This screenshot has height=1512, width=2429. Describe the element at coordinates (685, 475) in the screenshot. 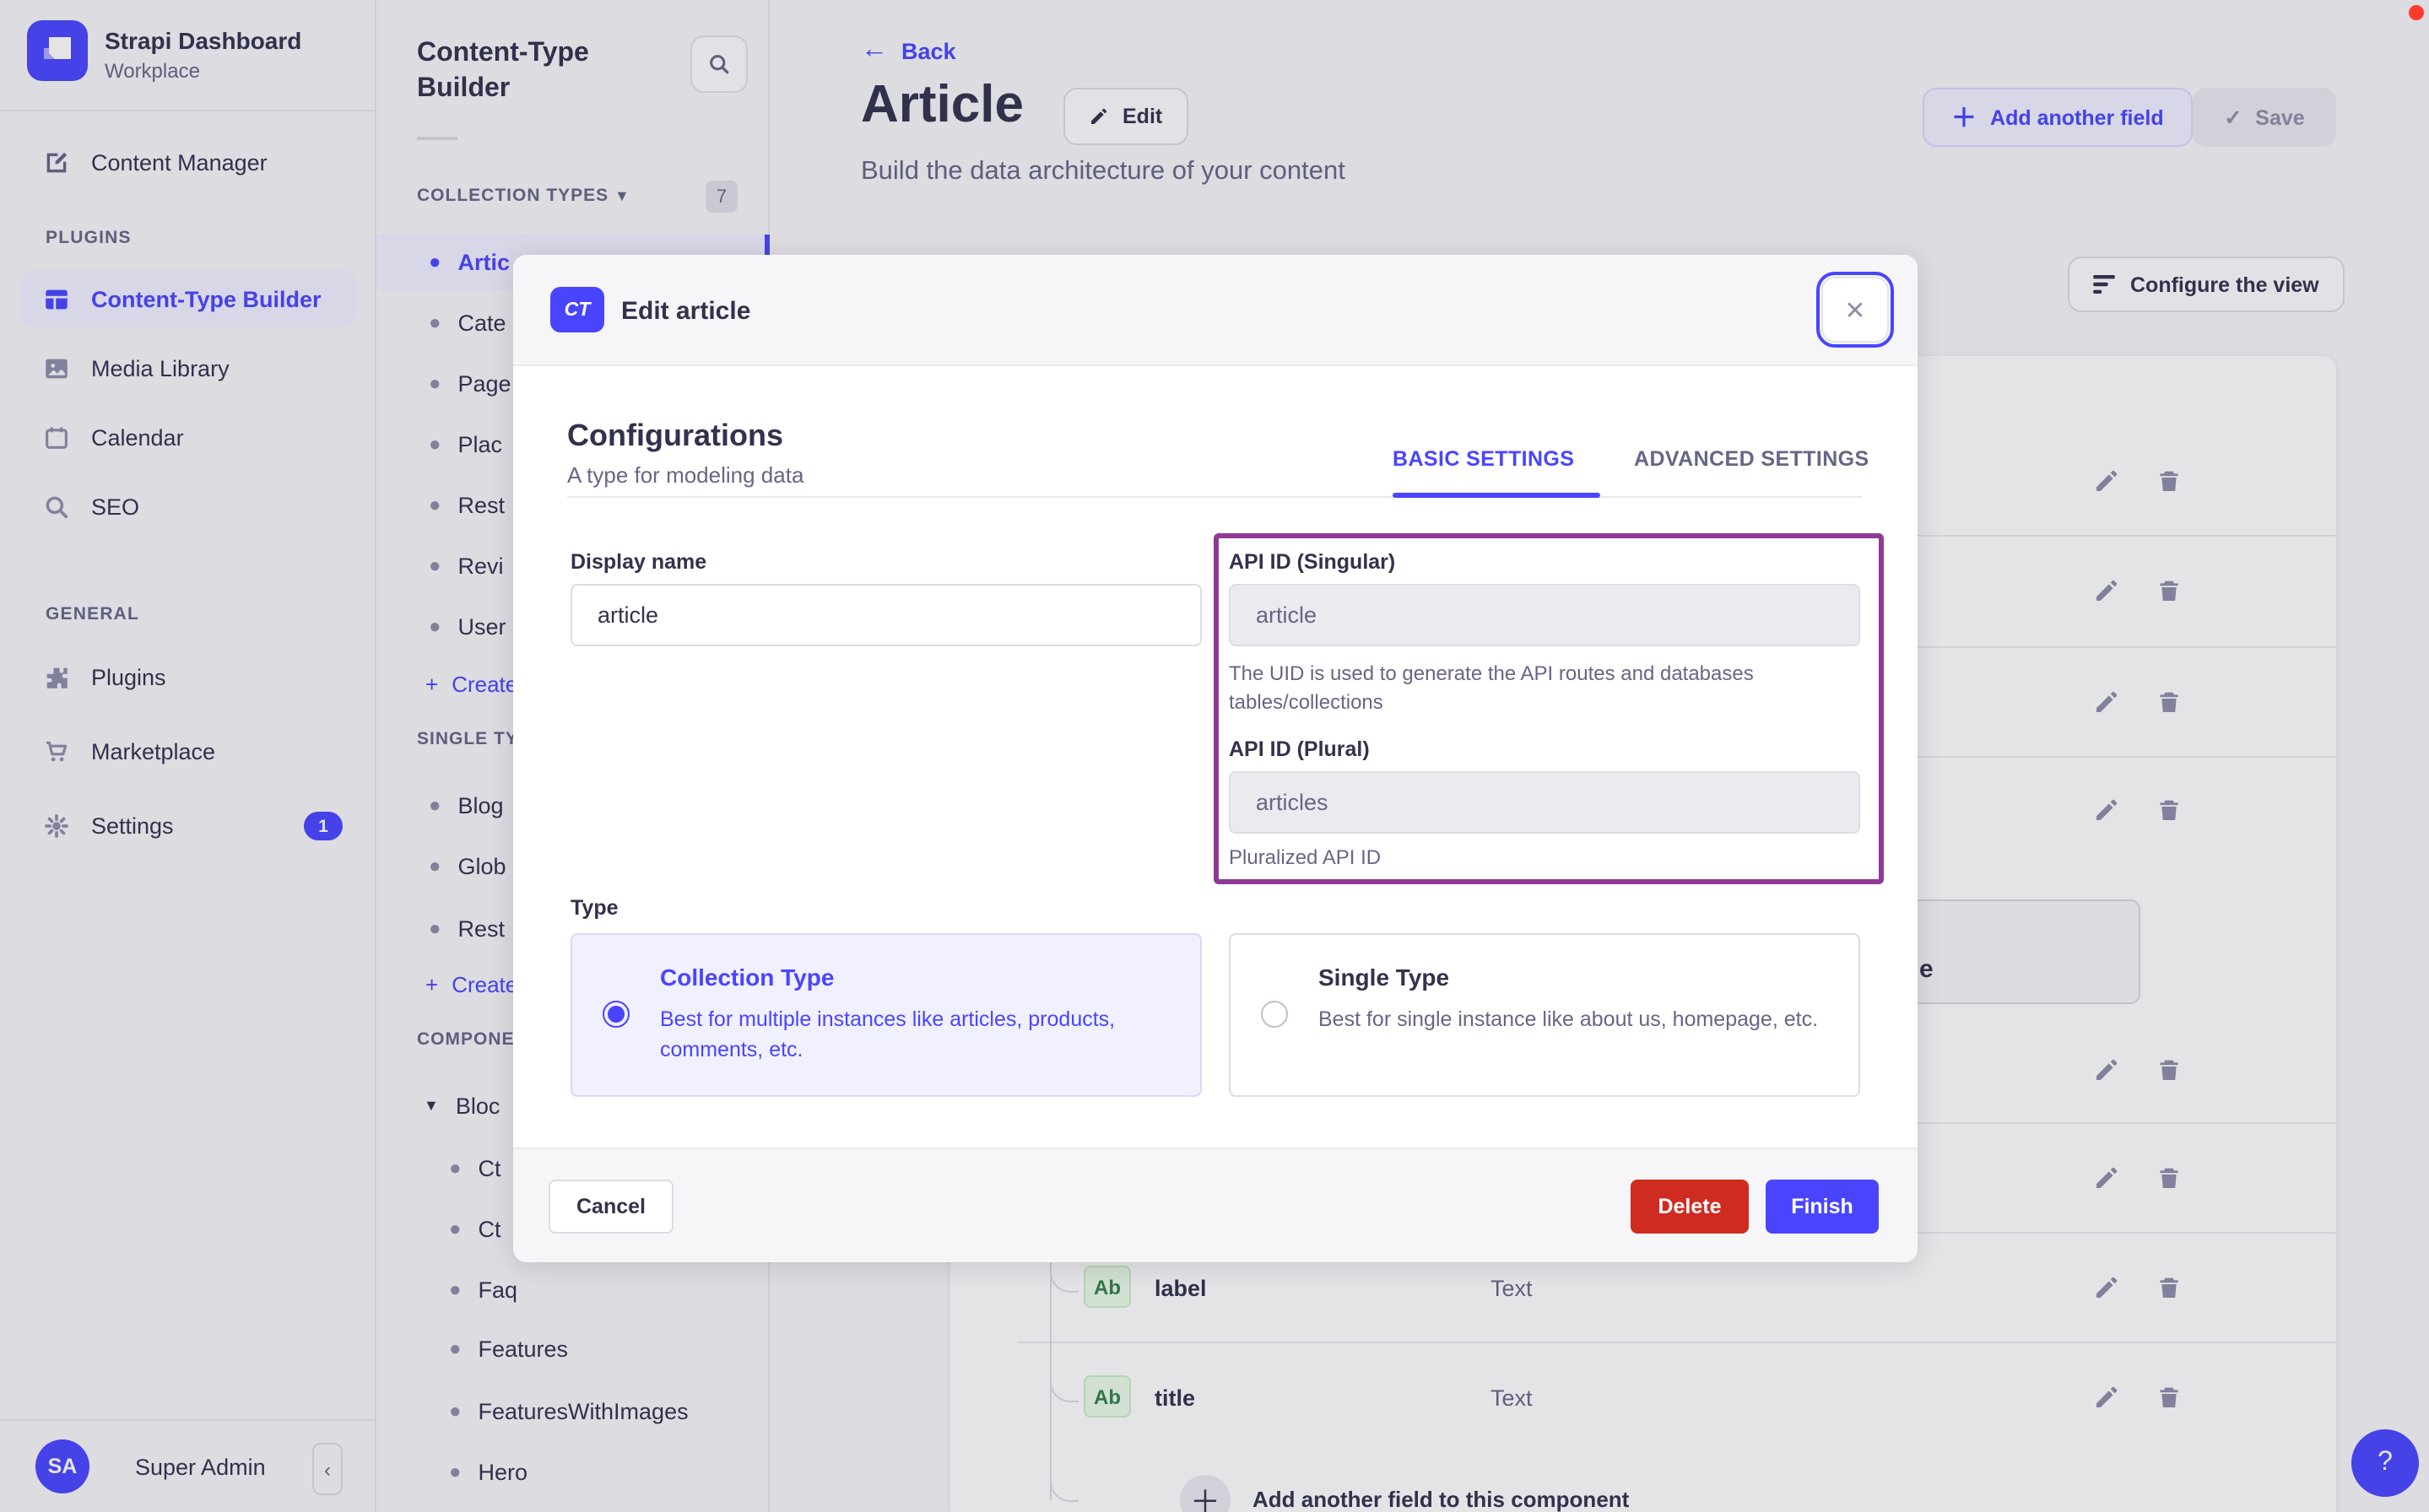

I see `configurations-subheading: A type for modeling data` at that location.